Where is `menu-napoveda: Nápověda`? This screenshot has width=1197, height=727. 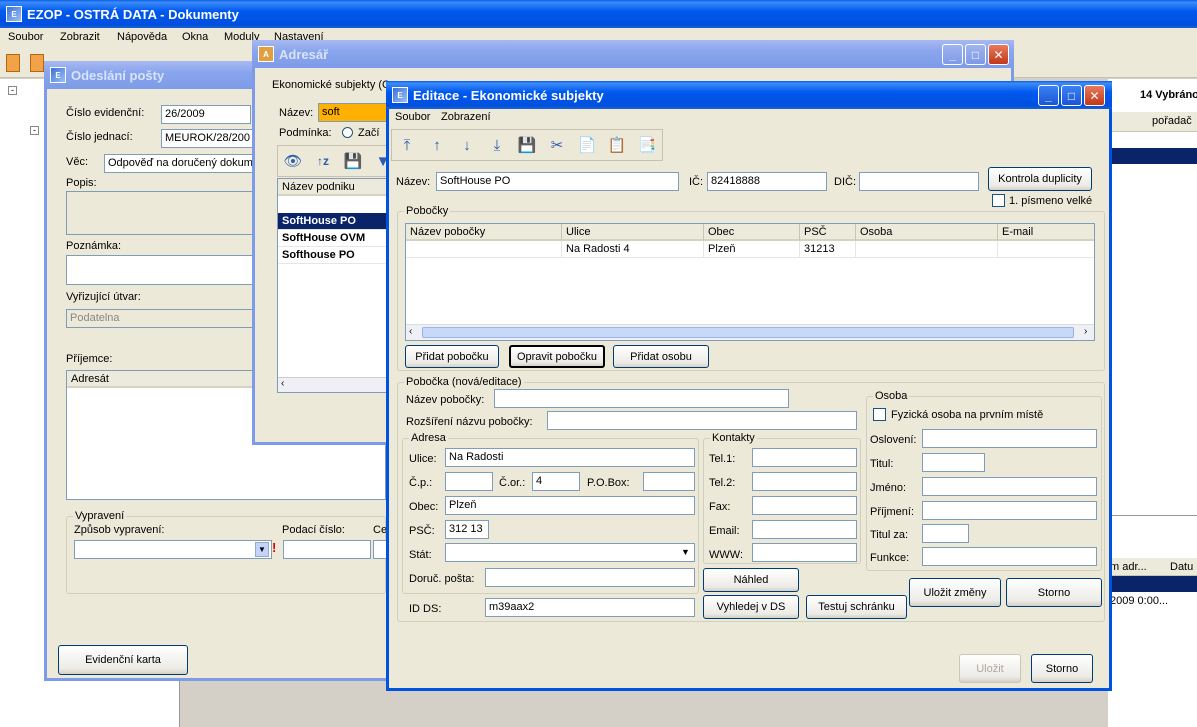
menu-napoveda: Nápověda is located at coordinates (142, 37).